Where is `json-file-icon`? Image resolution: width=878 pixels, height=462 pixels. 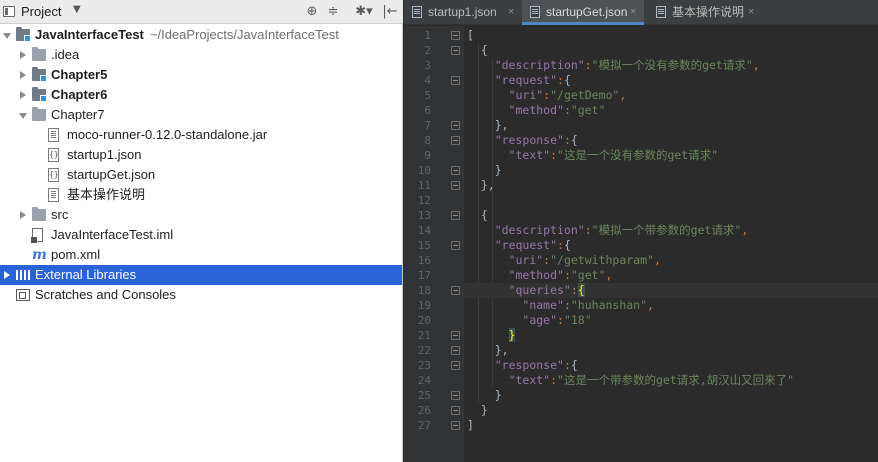 json-file-icon is located at coordinates (53, 175).